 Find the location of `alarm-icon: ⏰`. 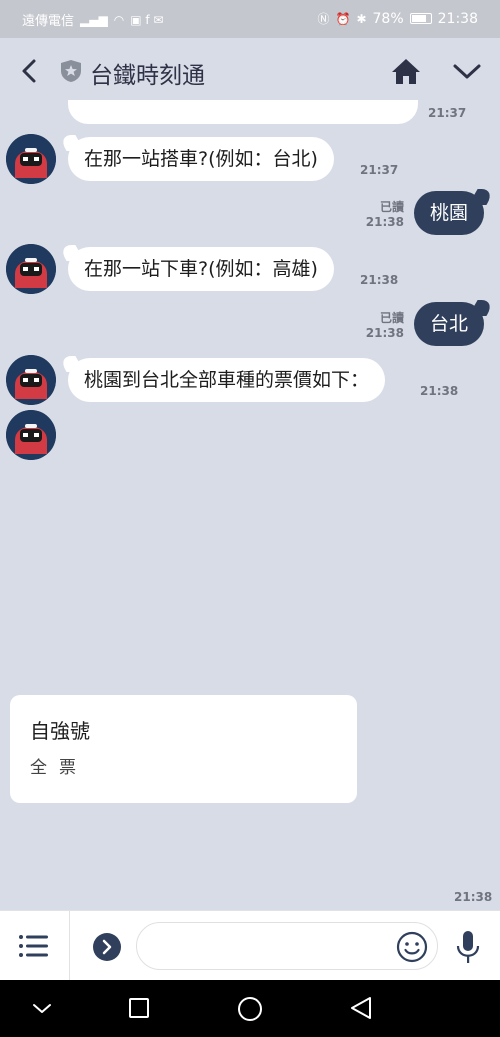

alarm-icon: ⏰ is located at coordinates (343, 18).